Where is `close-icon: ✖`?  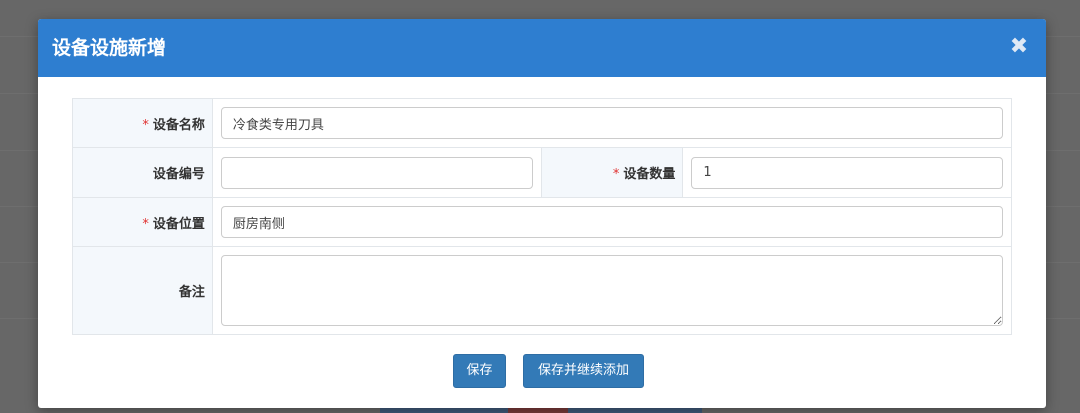
close-icon: ✖ is located at coordinates (1019, 47).